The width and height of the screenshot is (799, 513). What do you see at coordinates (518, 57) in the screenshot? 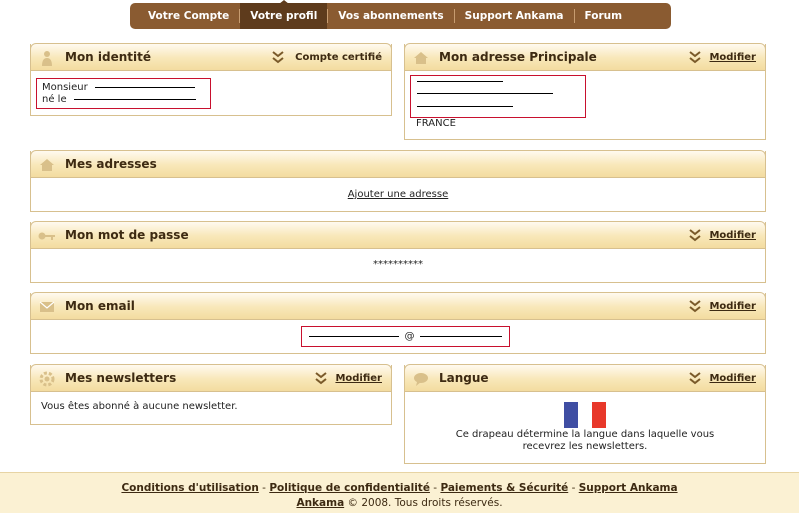
I see `main-address-title: Mon adresse Principale` at bounding box center [518, 57].